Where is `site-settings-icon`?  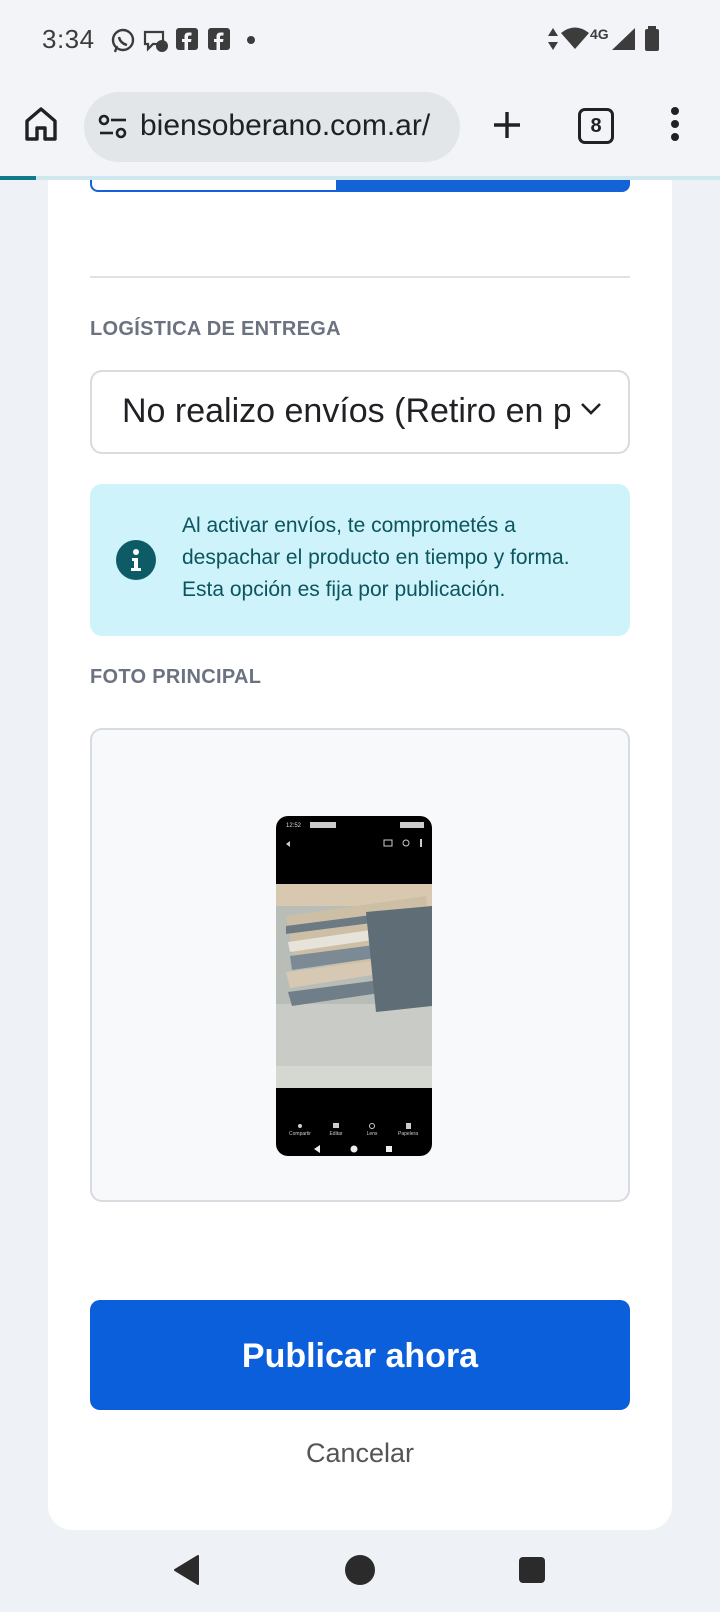
site-settings-icon is located at coordinates (113, 127).